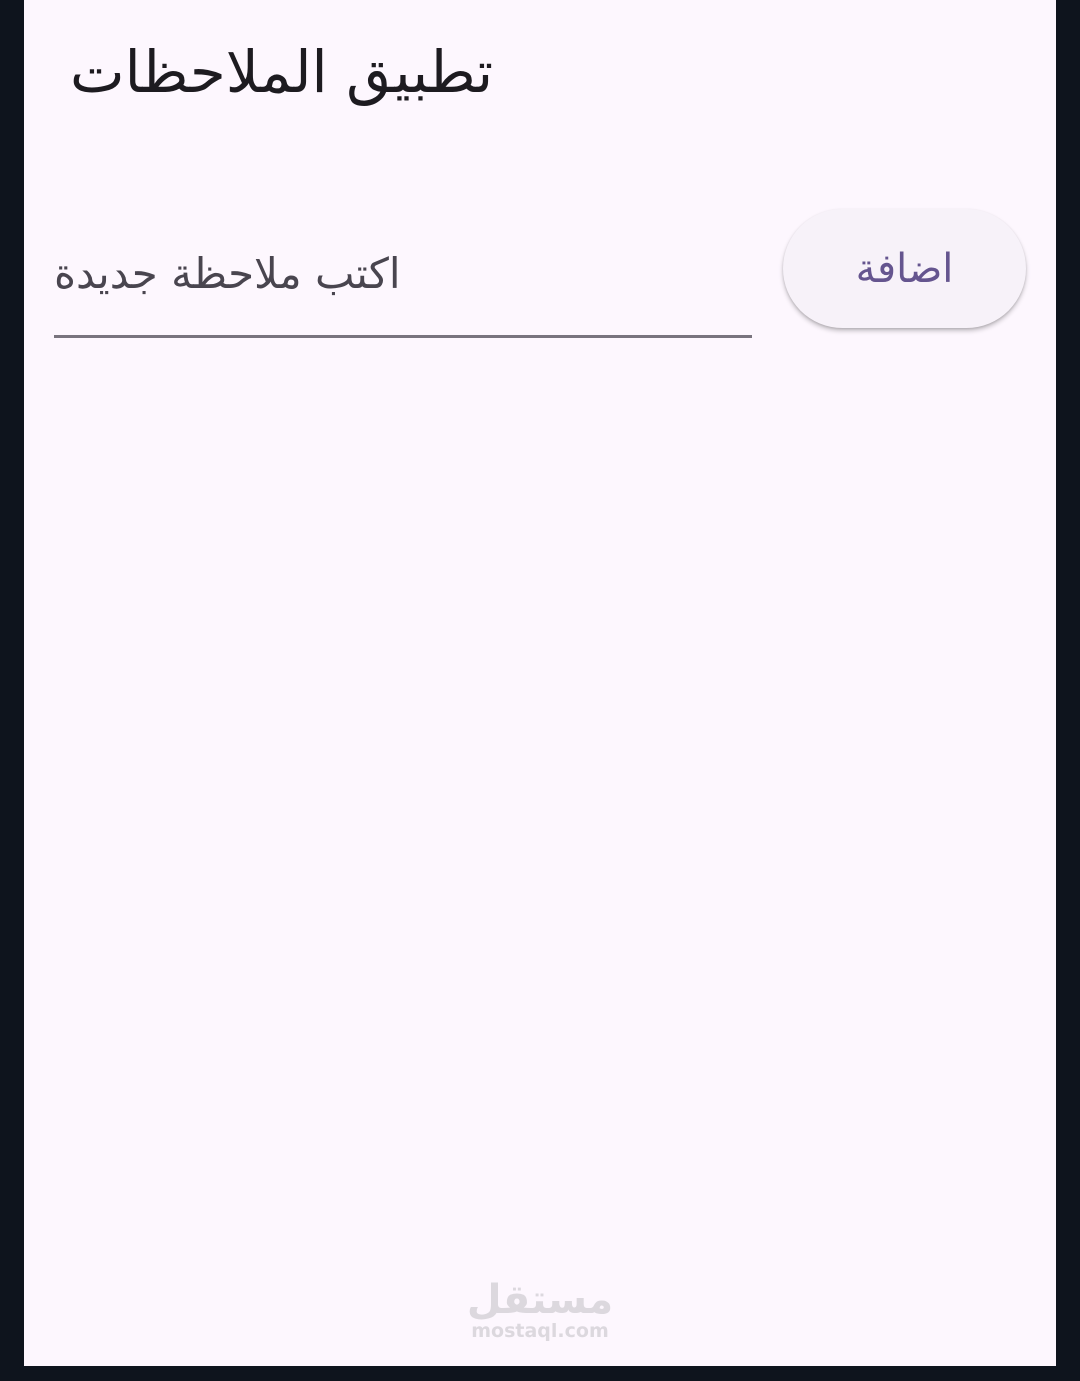 This screenshot has width=1080, height=1381. Describe the element at coordinates (282, 72) in the screenshot. I see `page-title: تطبيق الملاحظات` at that location.